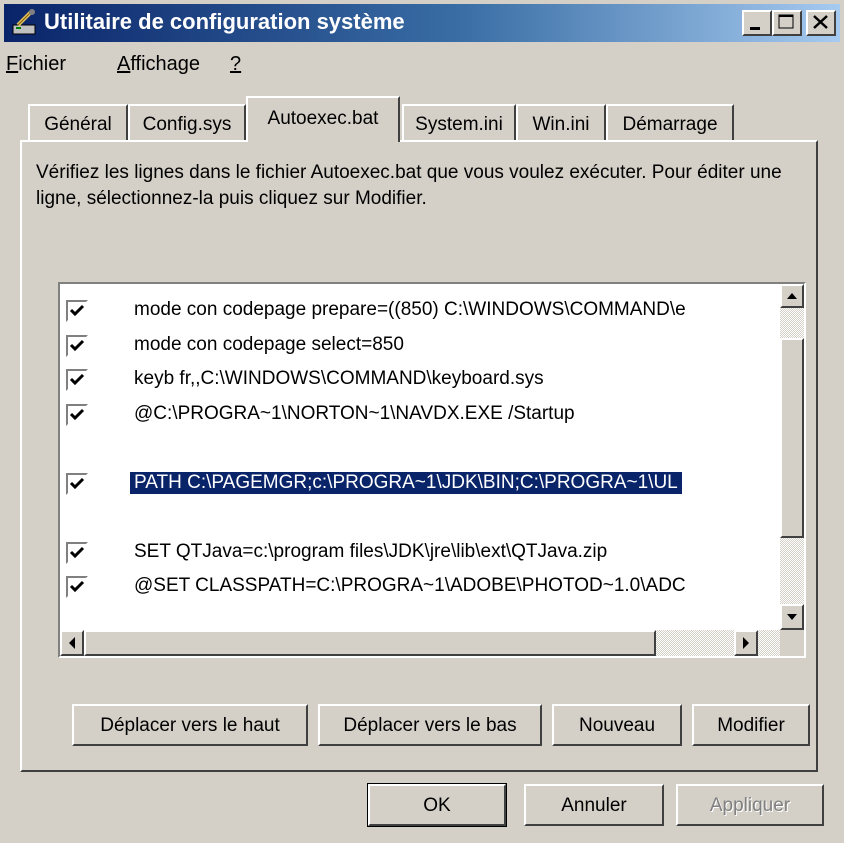 The image size is (844, 843). I want to click on menu-bar: Fichier Affichage ?, so click(422, 65).